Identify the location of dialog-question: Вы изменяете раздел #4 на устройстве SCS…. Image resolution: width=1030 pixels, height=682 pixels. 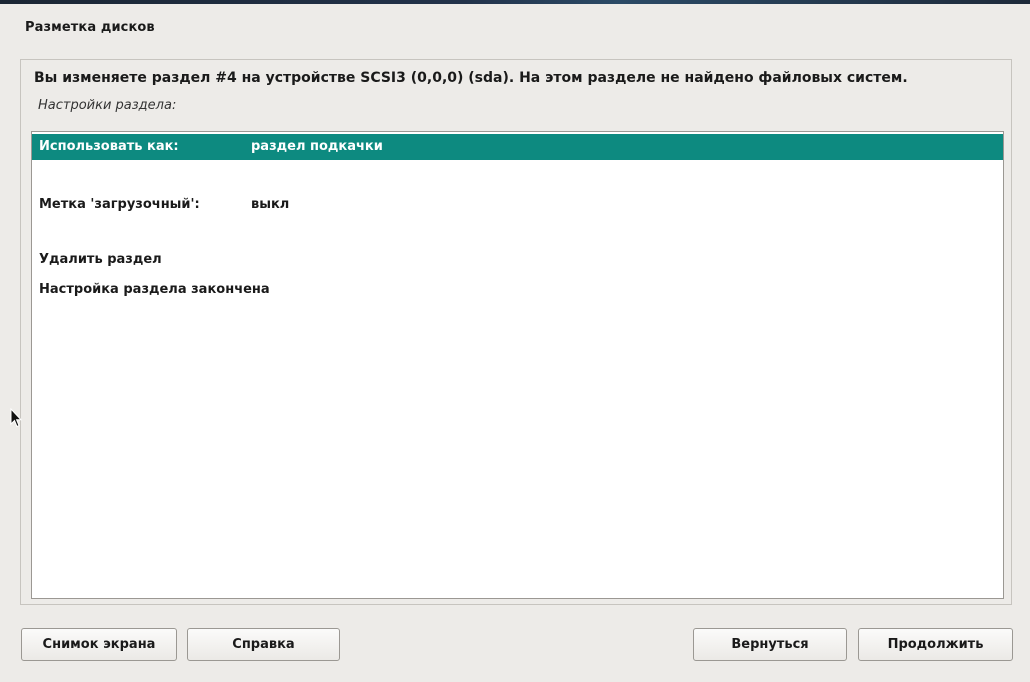
(471, 78).